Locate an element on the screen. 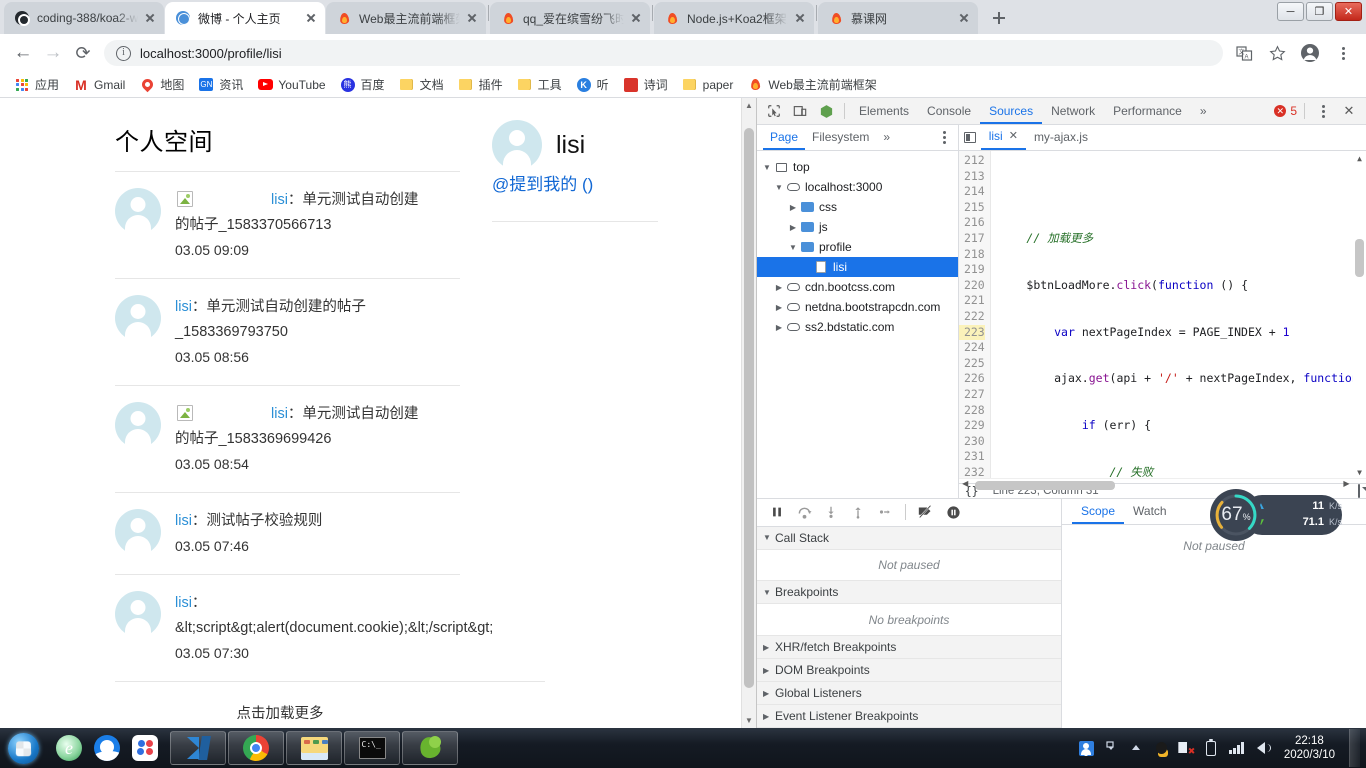 The width and height of the screenshot is (1366, 768). qq-browser-icon is located at coordinates (107, 748).